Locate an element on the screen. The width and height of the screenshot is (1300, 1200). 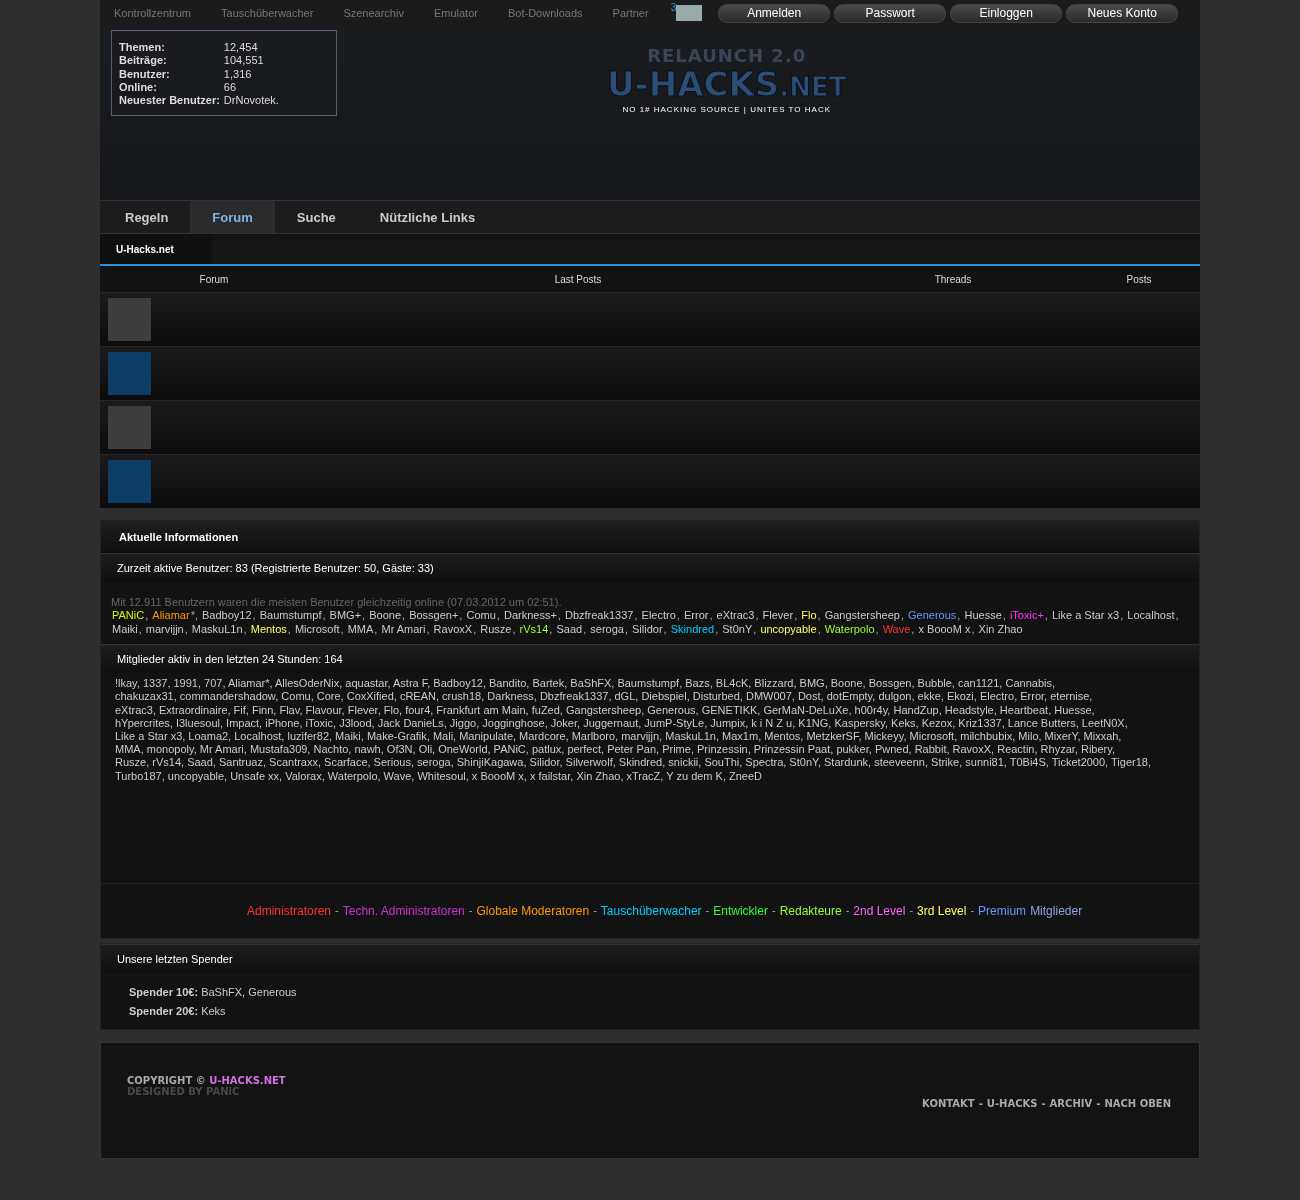
nav-tab: Forum is located at coordinates (232, 217).